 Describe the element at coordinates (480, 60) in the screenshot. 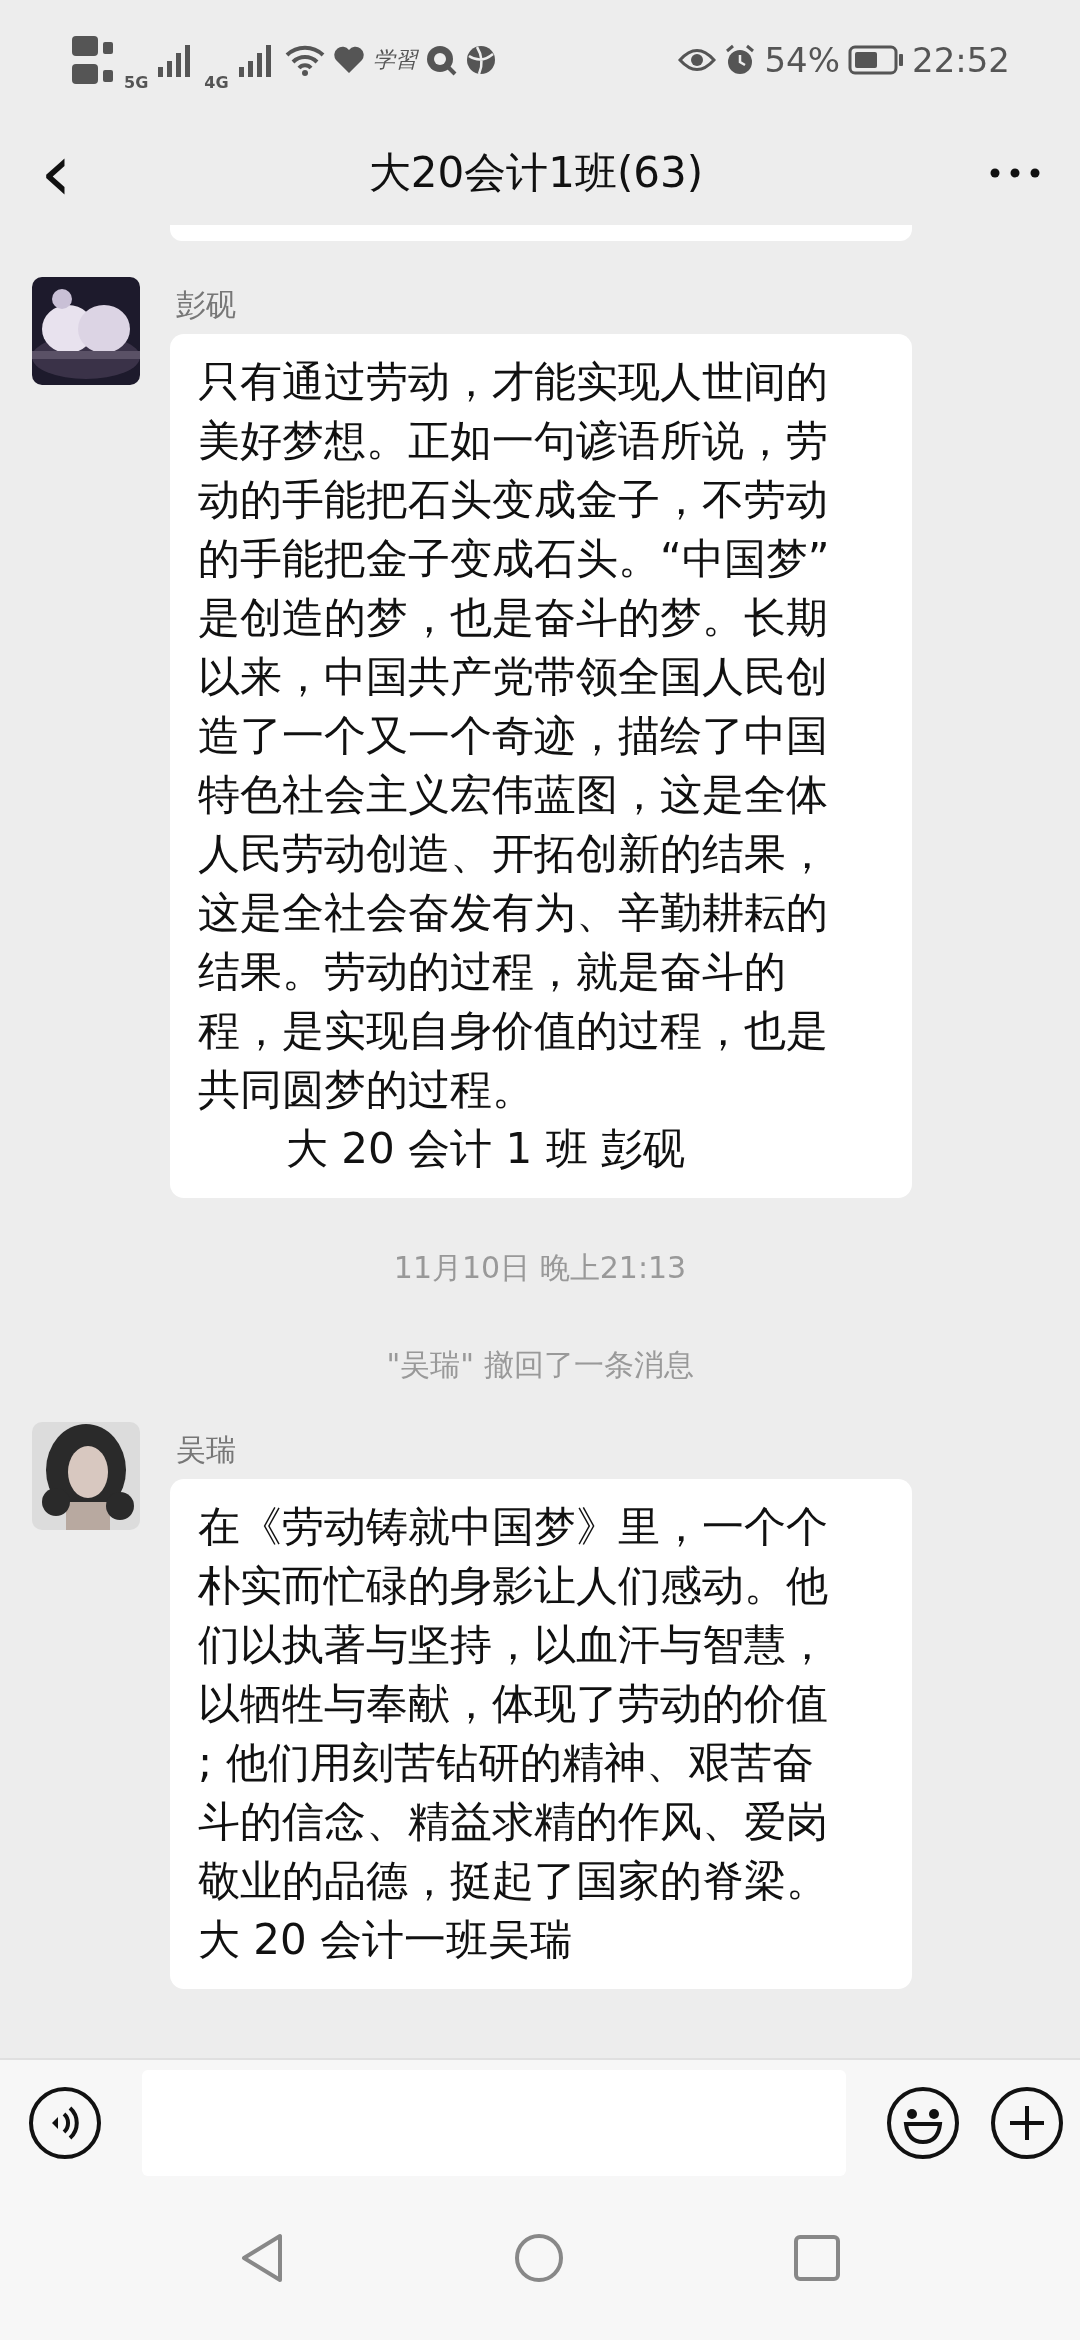

I see `globe-icon` at that location.